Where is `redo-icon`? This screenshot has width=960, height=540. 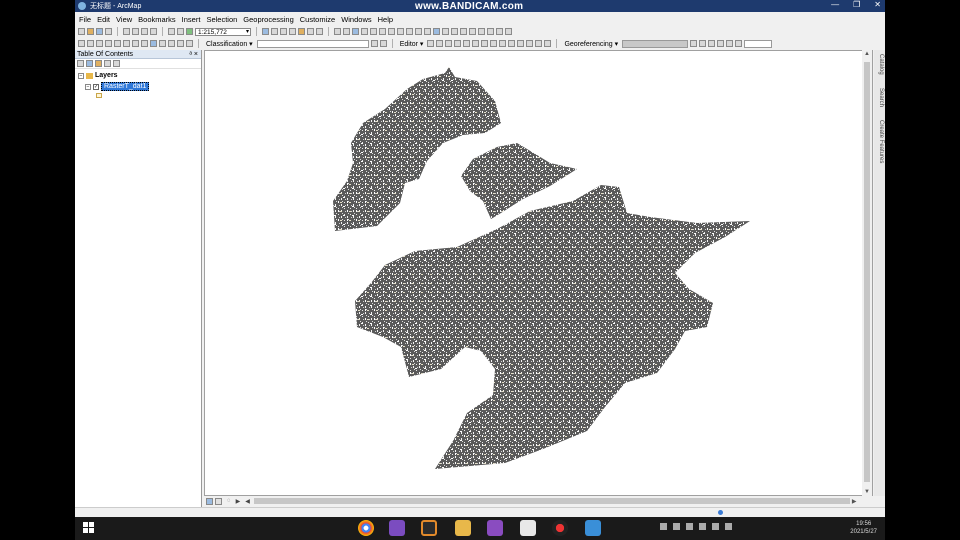
redo-icon is located at coordinates (180, 31).